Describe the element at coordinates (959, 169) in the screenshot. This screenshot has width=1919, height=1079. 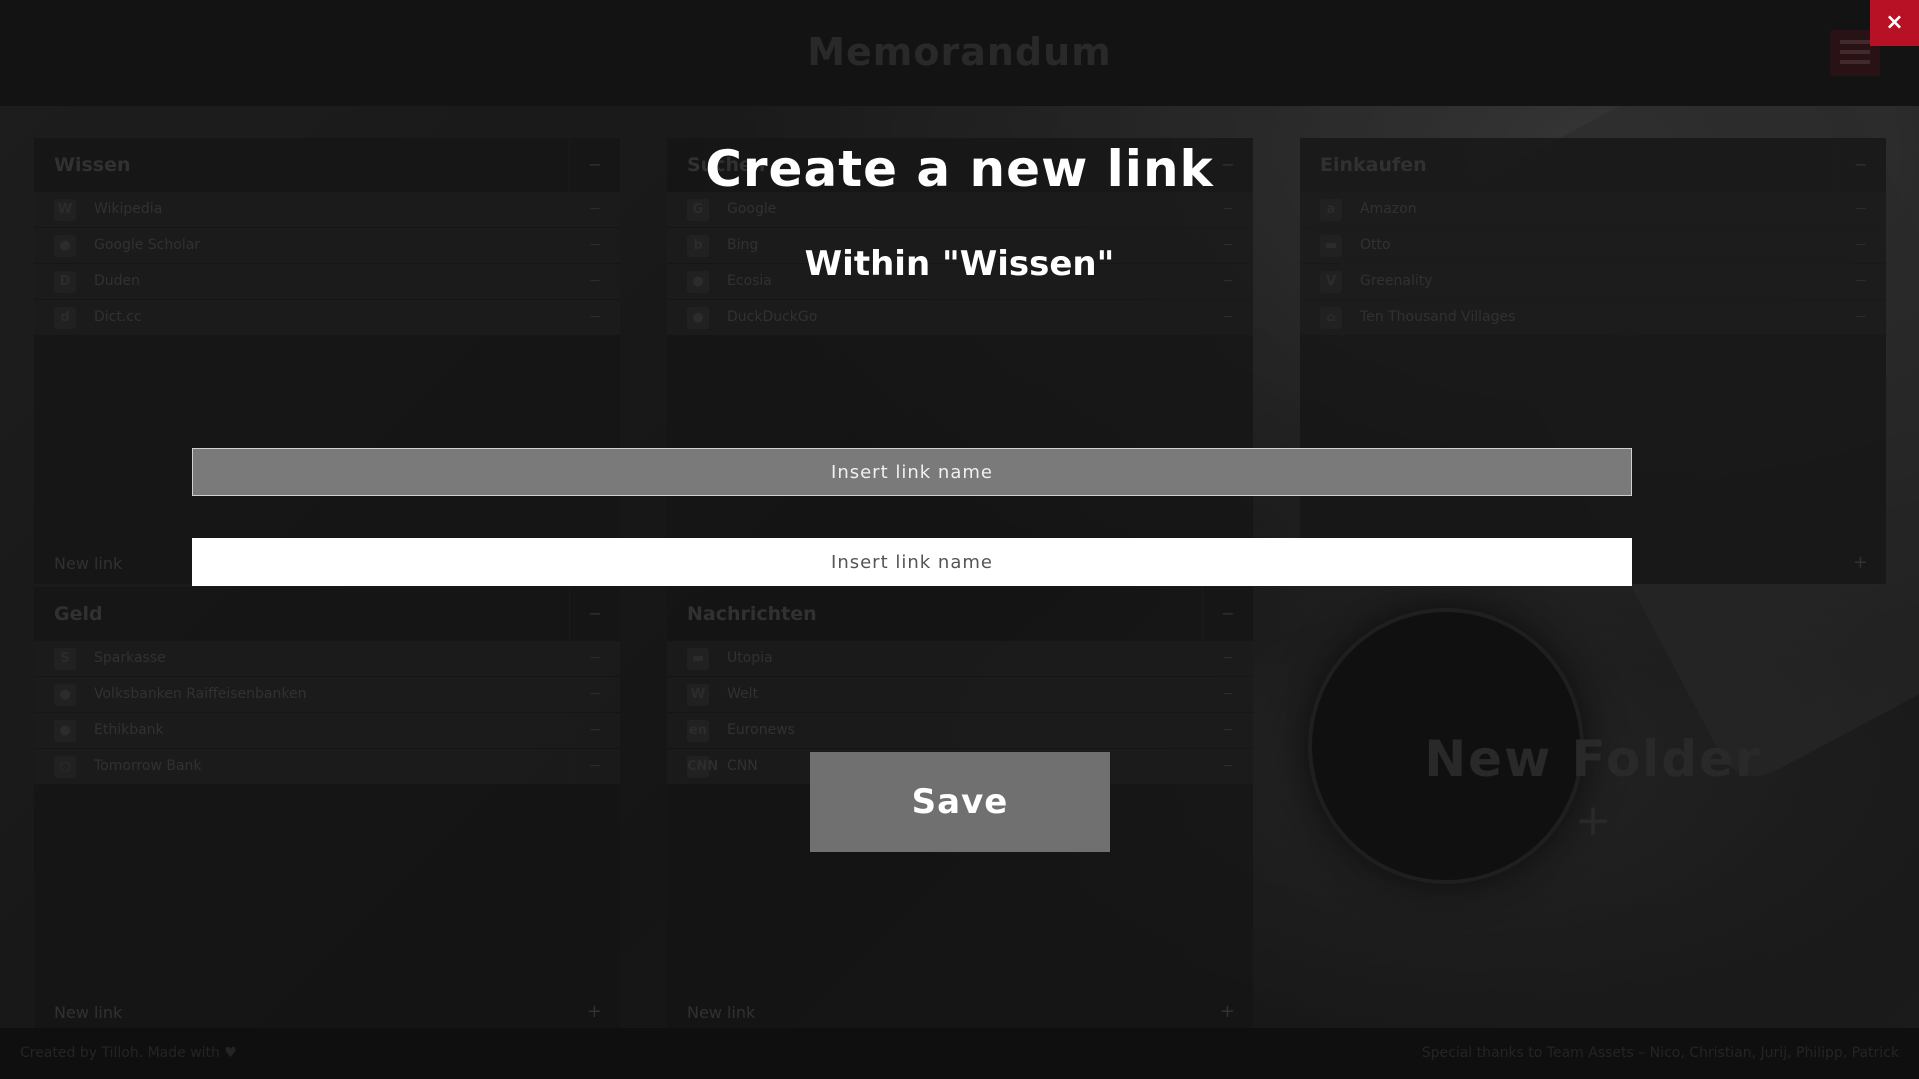
I see `modal-title: Create a new link` at that location.